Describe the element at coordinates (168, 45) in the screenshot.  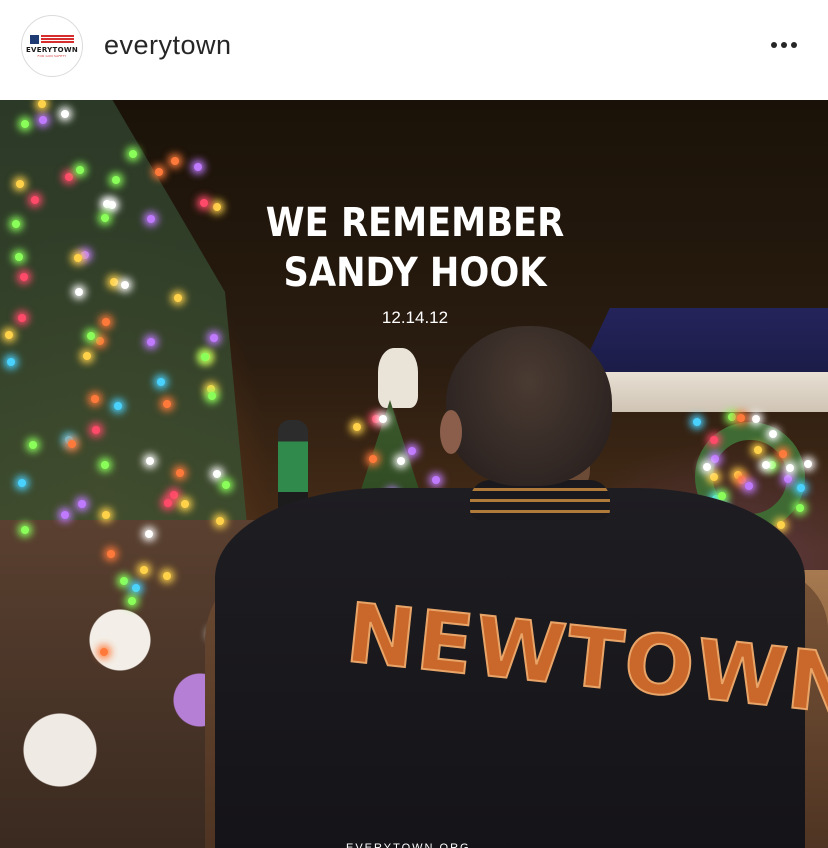
I see `username-link: everytown` at that location.